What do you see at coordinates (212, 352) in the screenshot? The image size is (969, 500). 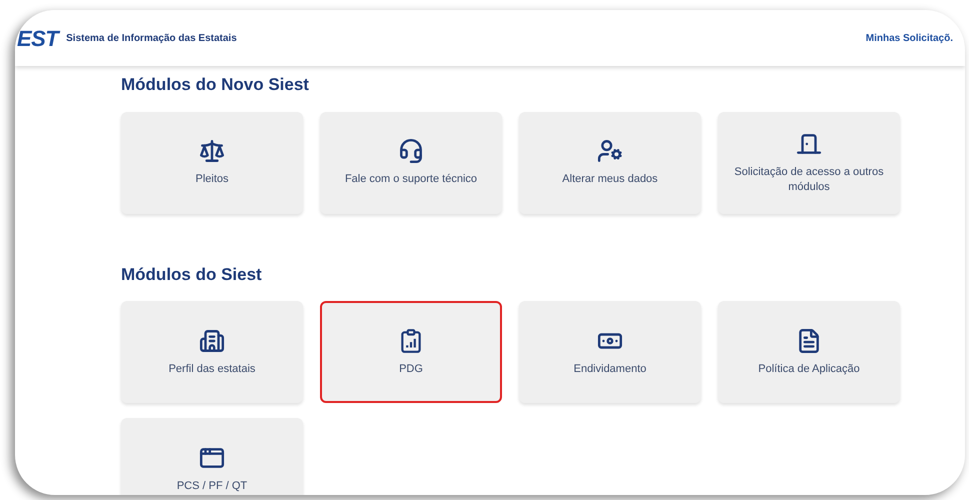 I see `module-card: Perfil das estatais` at bounding box center [212, 352].